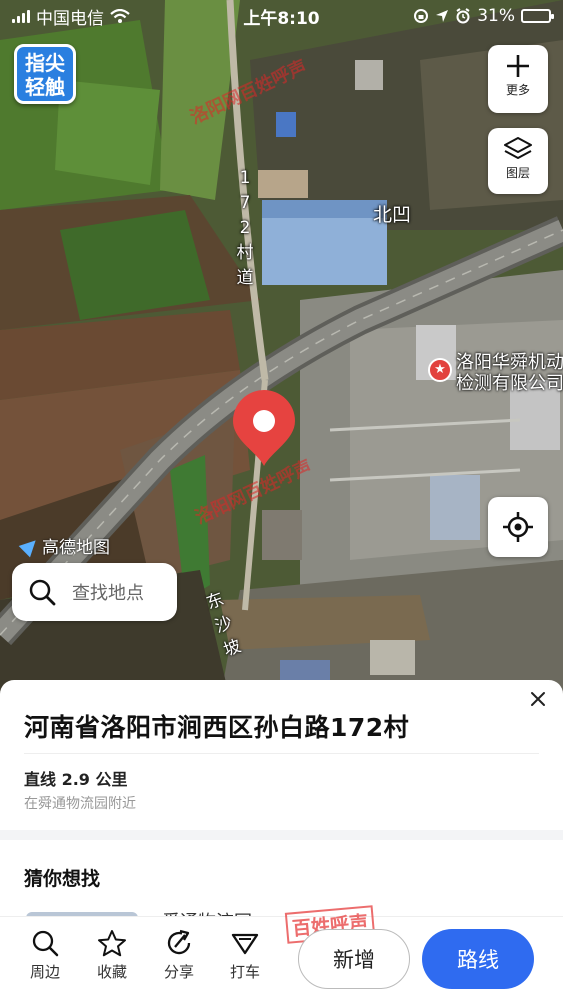 The image size is (563, 1000). Describe the element at coordinates (120, 16) in the screenshot. I see `wifi-icon` at that location.